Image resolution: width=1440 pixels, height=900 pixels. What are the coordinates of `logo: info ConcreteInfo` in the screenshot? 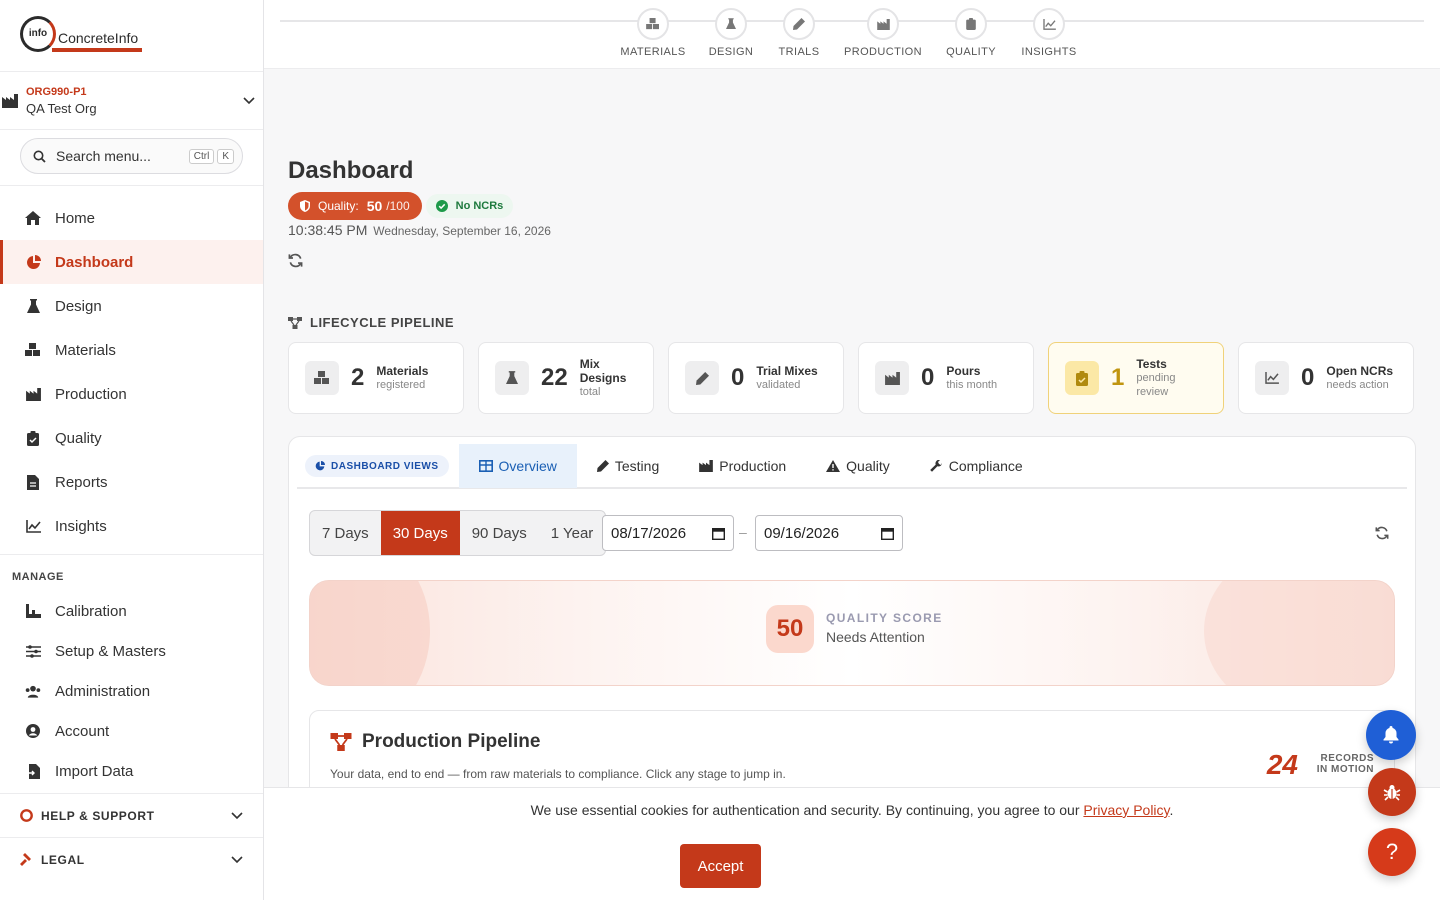 It's located at (131, 36).